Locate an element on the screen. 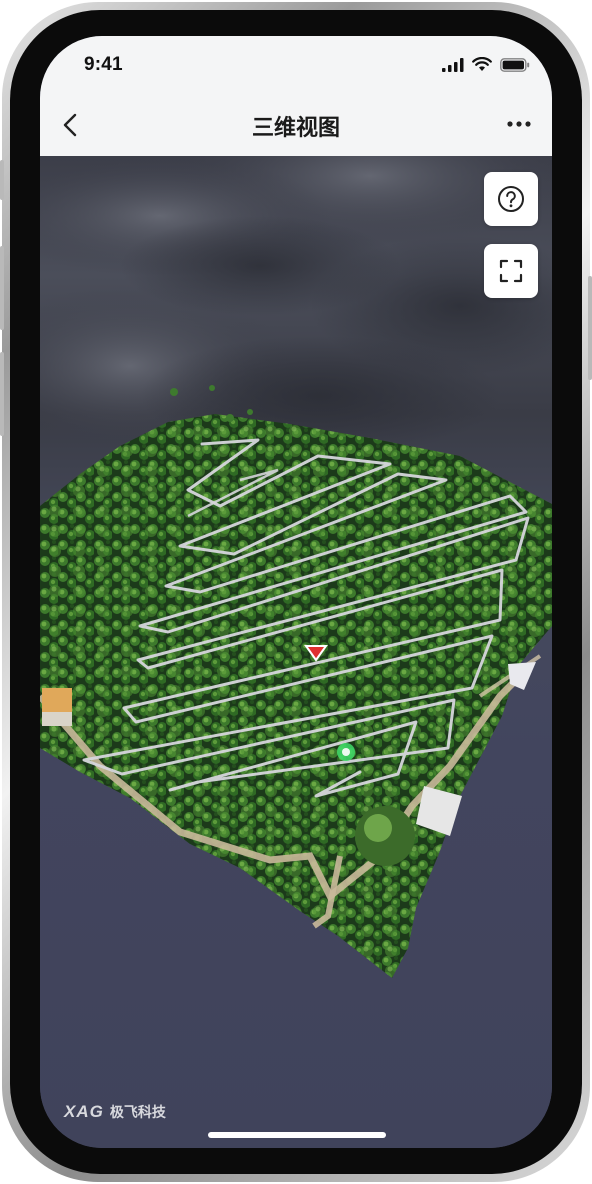 The width and height of the screenshot is (592, 1184). home-indicator is located at coordinates (297, 1135).